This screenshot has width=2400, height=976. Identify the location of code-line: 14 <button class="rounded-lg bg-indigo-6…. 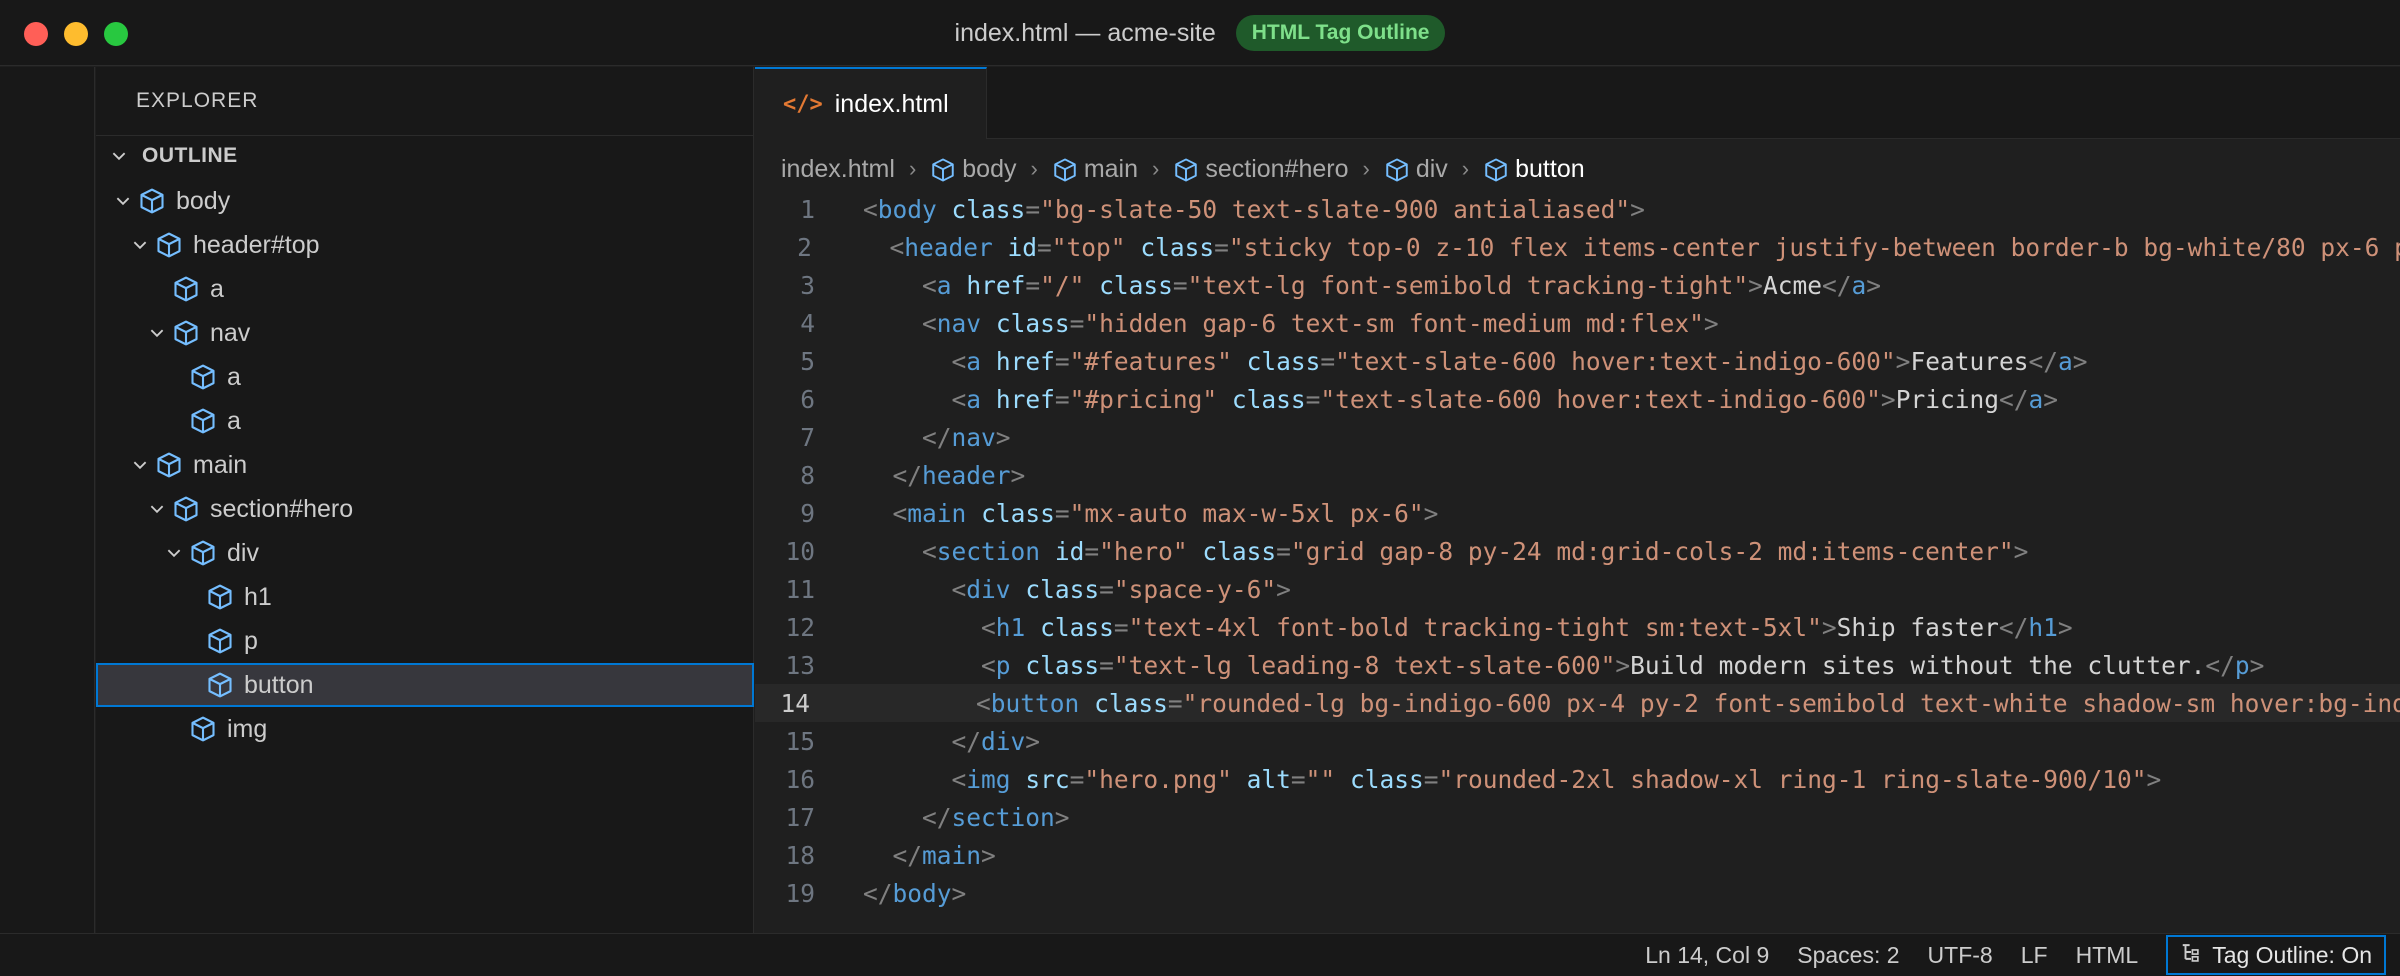
(1577, 703).